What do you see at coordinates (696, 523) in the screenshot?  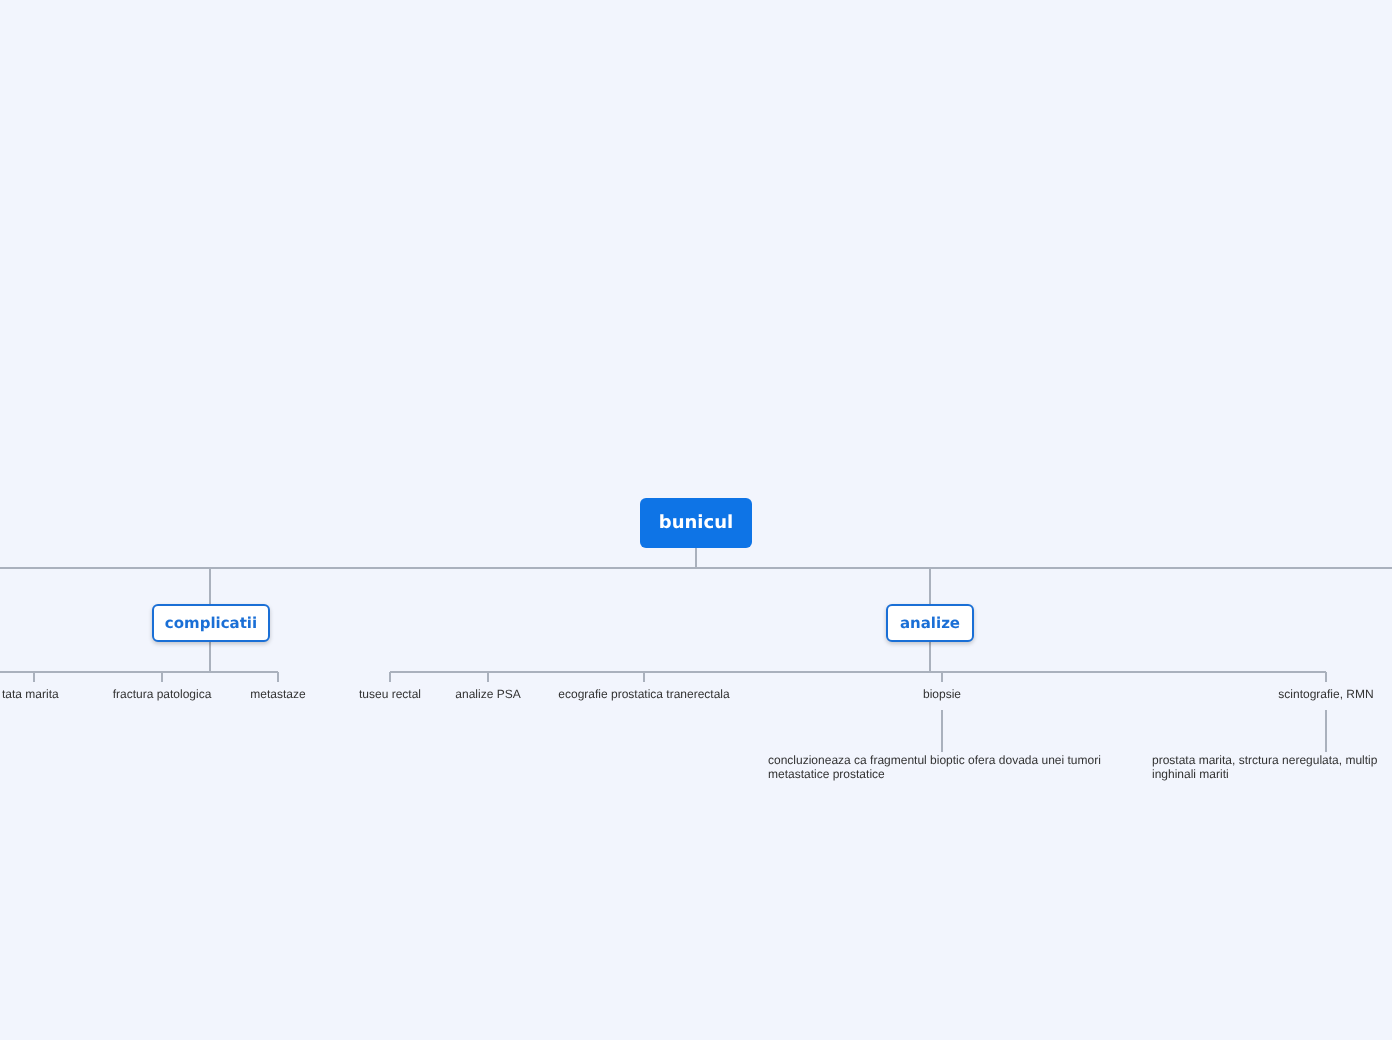 I see `root-topic: bunicul` at bounding box center [696, 523].